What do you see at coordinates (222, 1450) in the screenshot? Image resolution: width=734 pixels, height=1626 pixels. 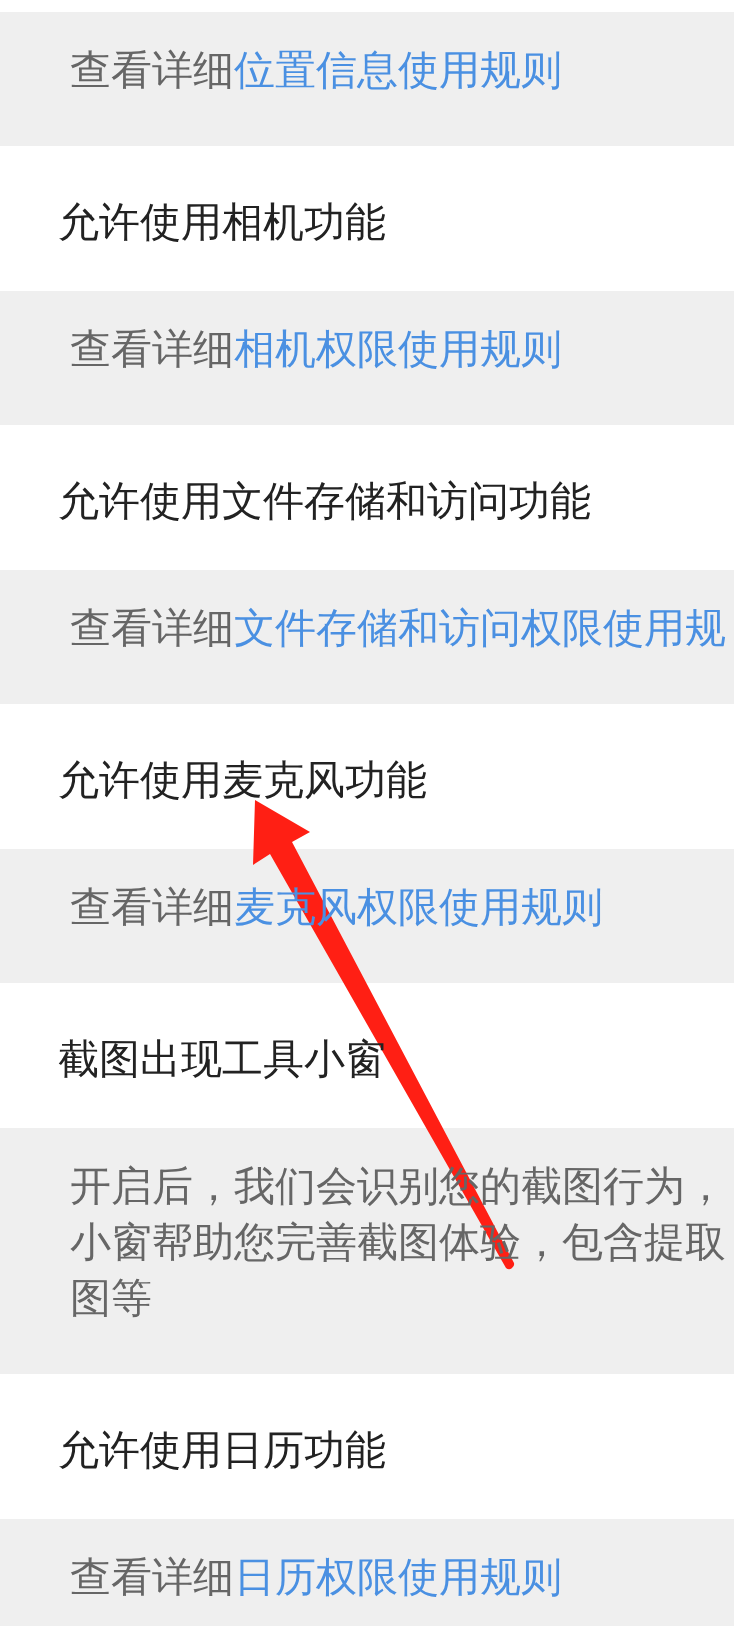 I see `setting-label: 允许使用日历功能` at bounding box center [222, 1450].